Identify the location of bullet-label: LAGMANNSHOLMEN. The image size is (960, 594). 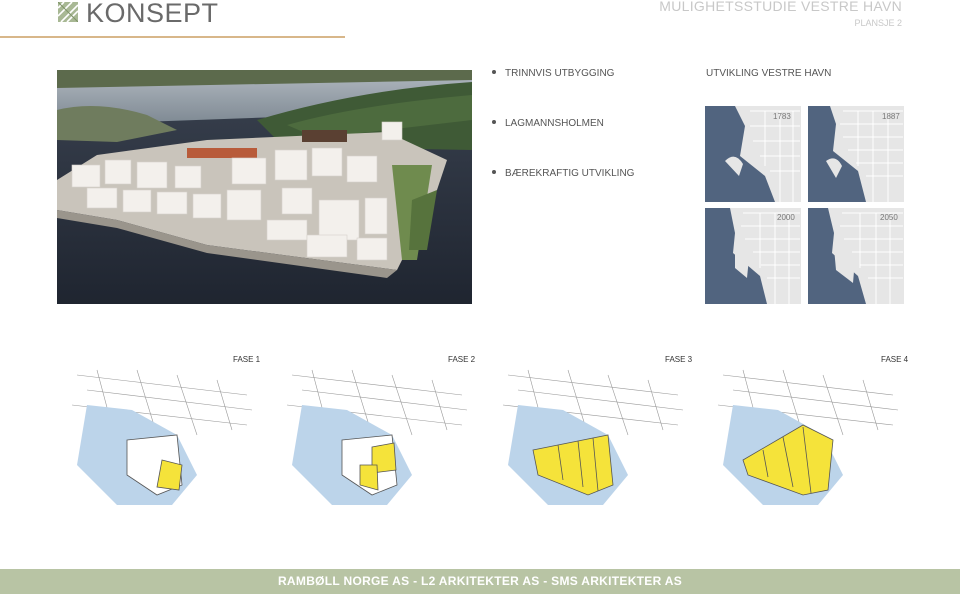
(554, 123).